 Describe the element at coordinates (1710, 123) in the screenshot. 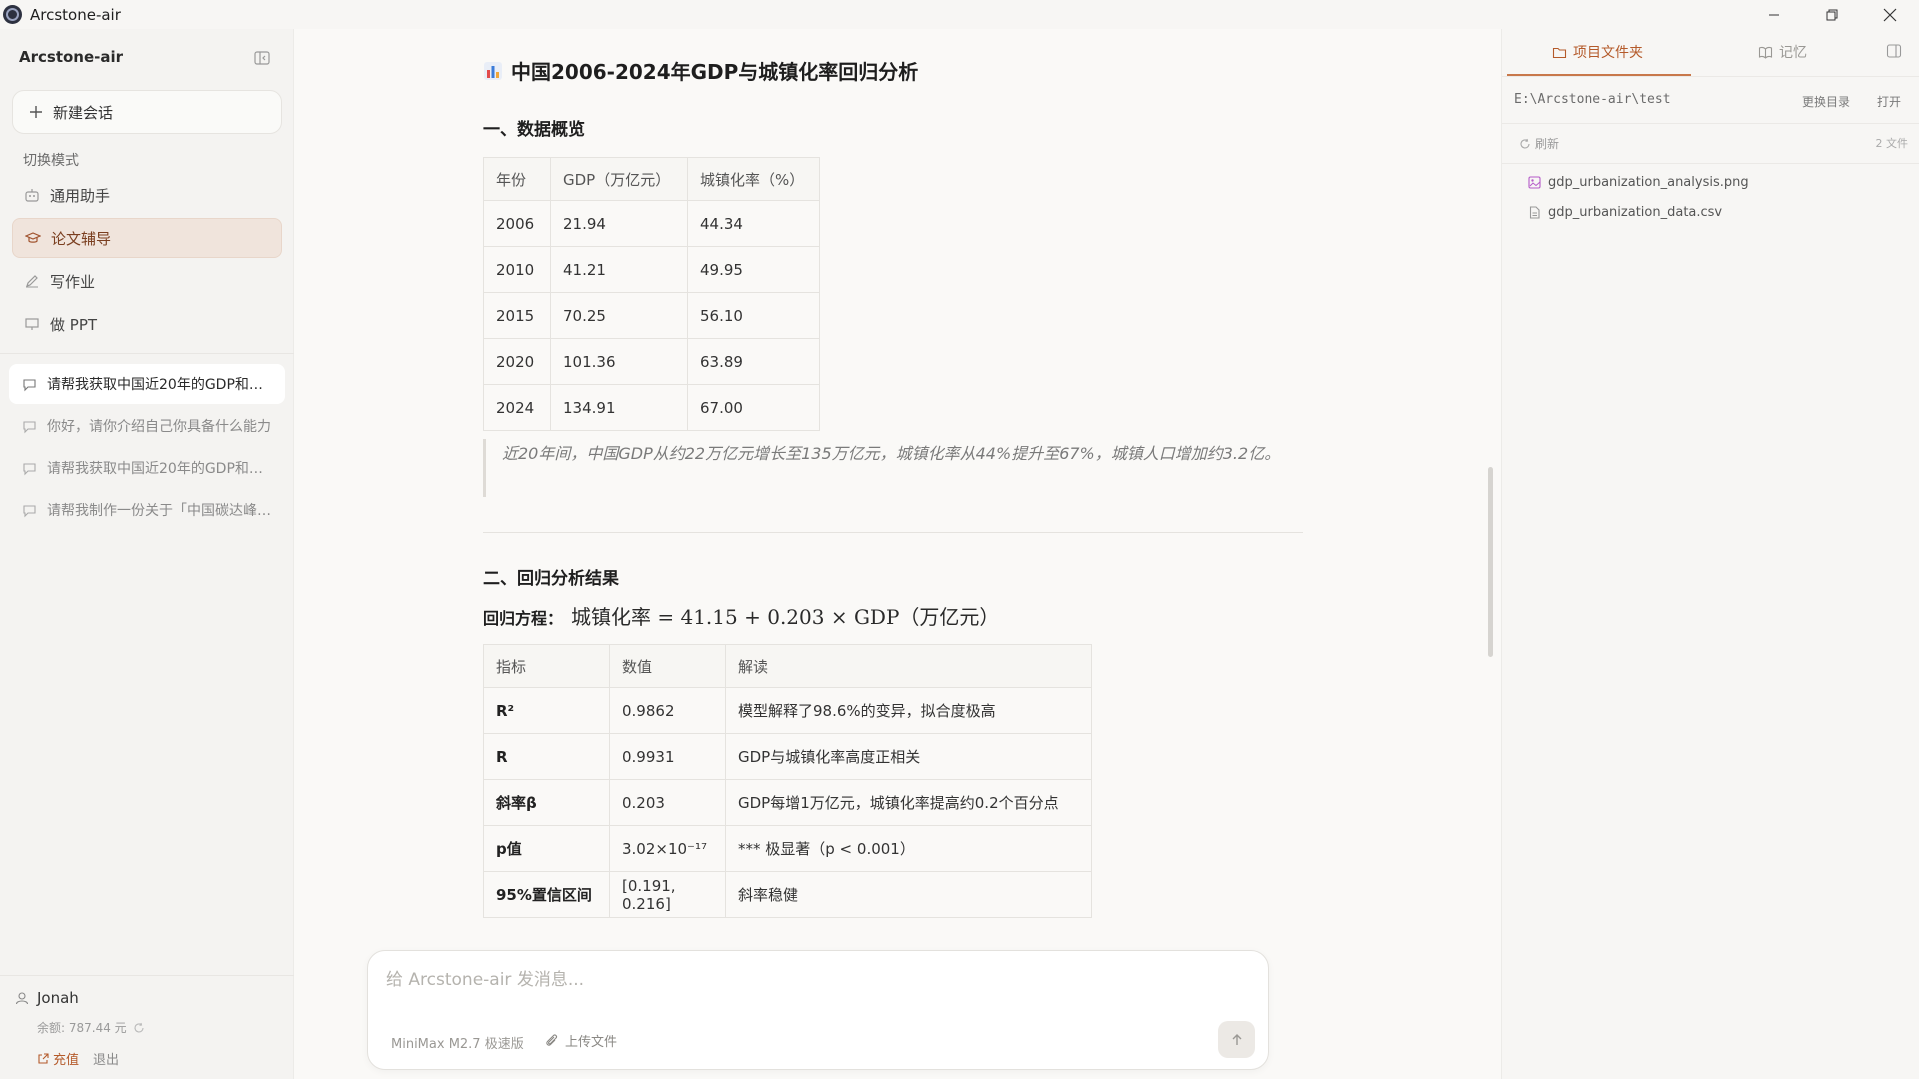

I see `path-divider` at that location.